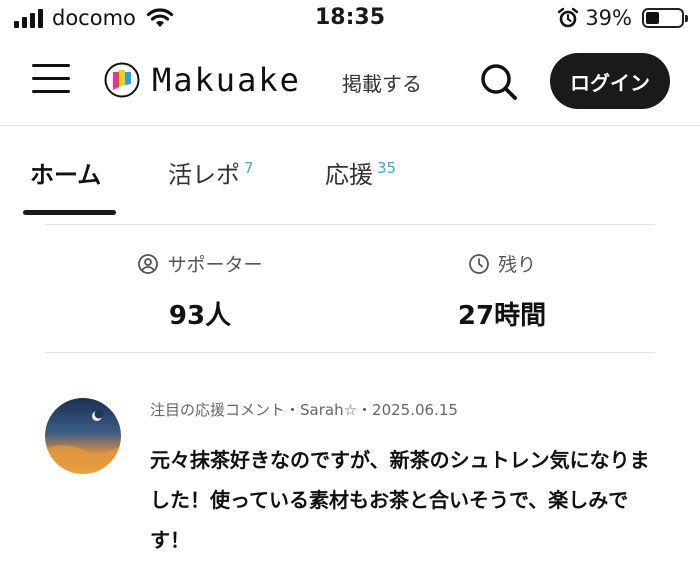 This screenshot has width=700, height=568. I want to click on remaining-stat: 残り 27時間, so click(502, 291).